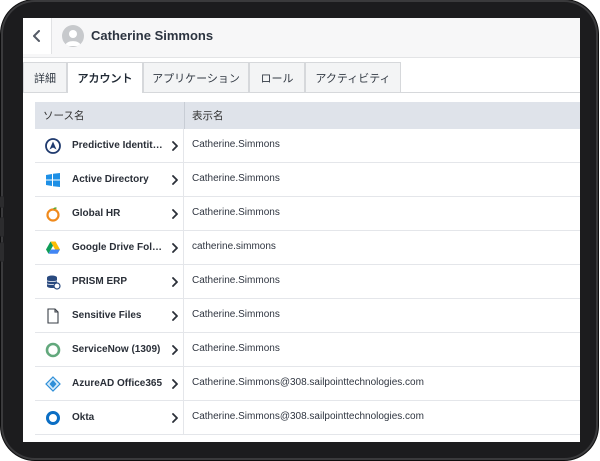  Describe the element at coordinates (307, 350) in the screenshot. I see `table-row: ServiceNow (1309) Catherine.Simmons` at that location.